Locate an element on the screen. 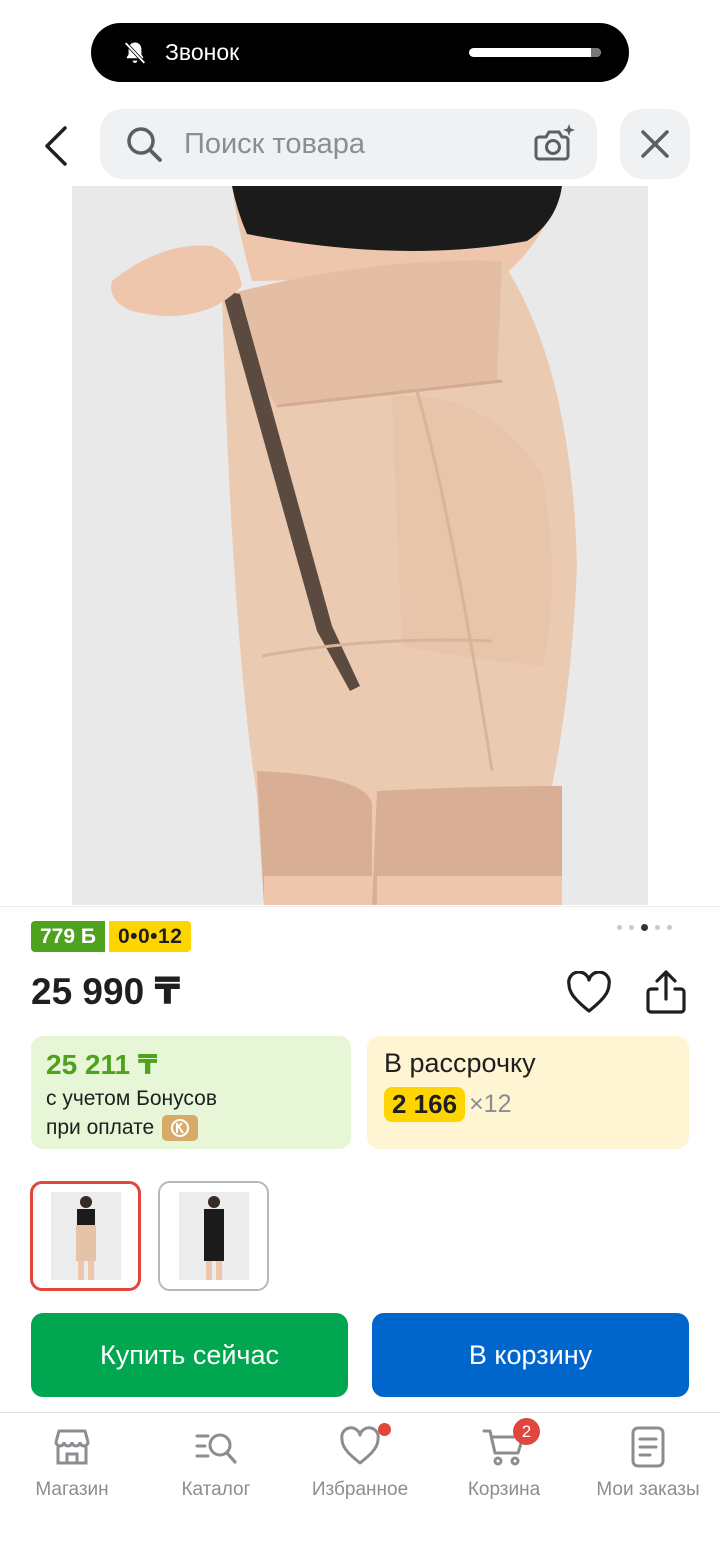 This screenshot has width=720, height=1564. share-icon is located at coordinates (666, 992).